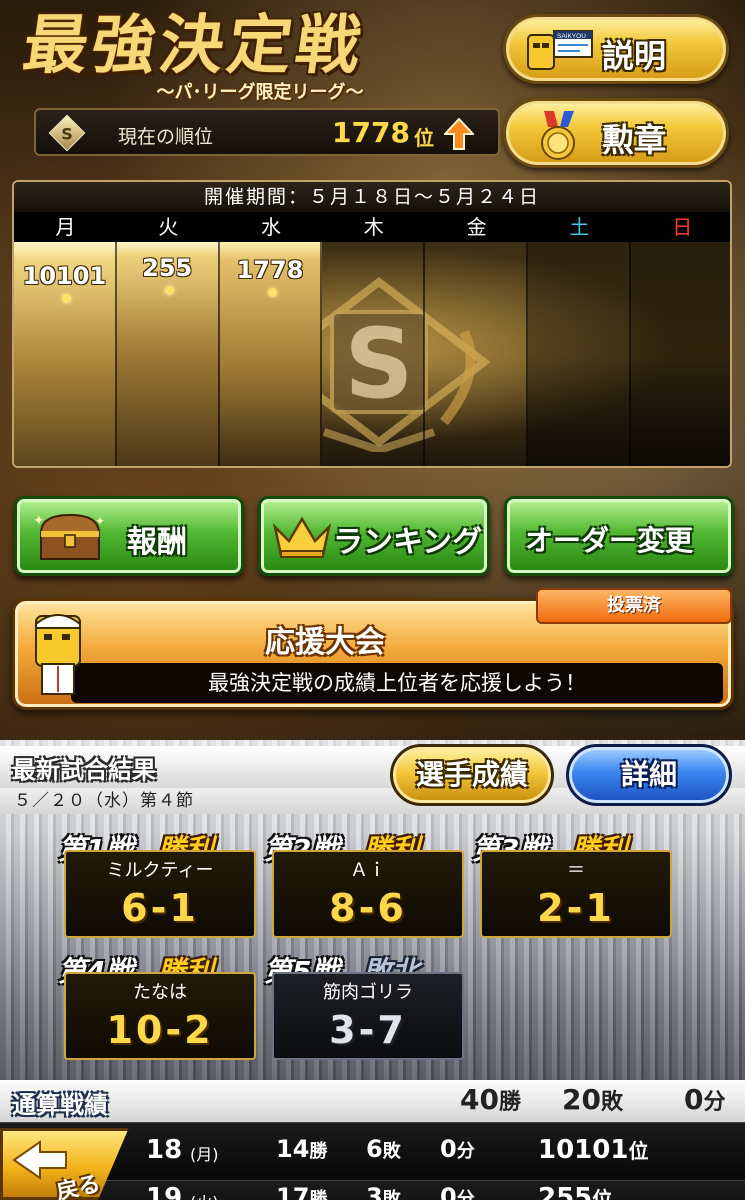  What do you see at coordinates (58, 654) in the screenshot?
I see `mascot-player-icon` at bounding box center [58, 654].